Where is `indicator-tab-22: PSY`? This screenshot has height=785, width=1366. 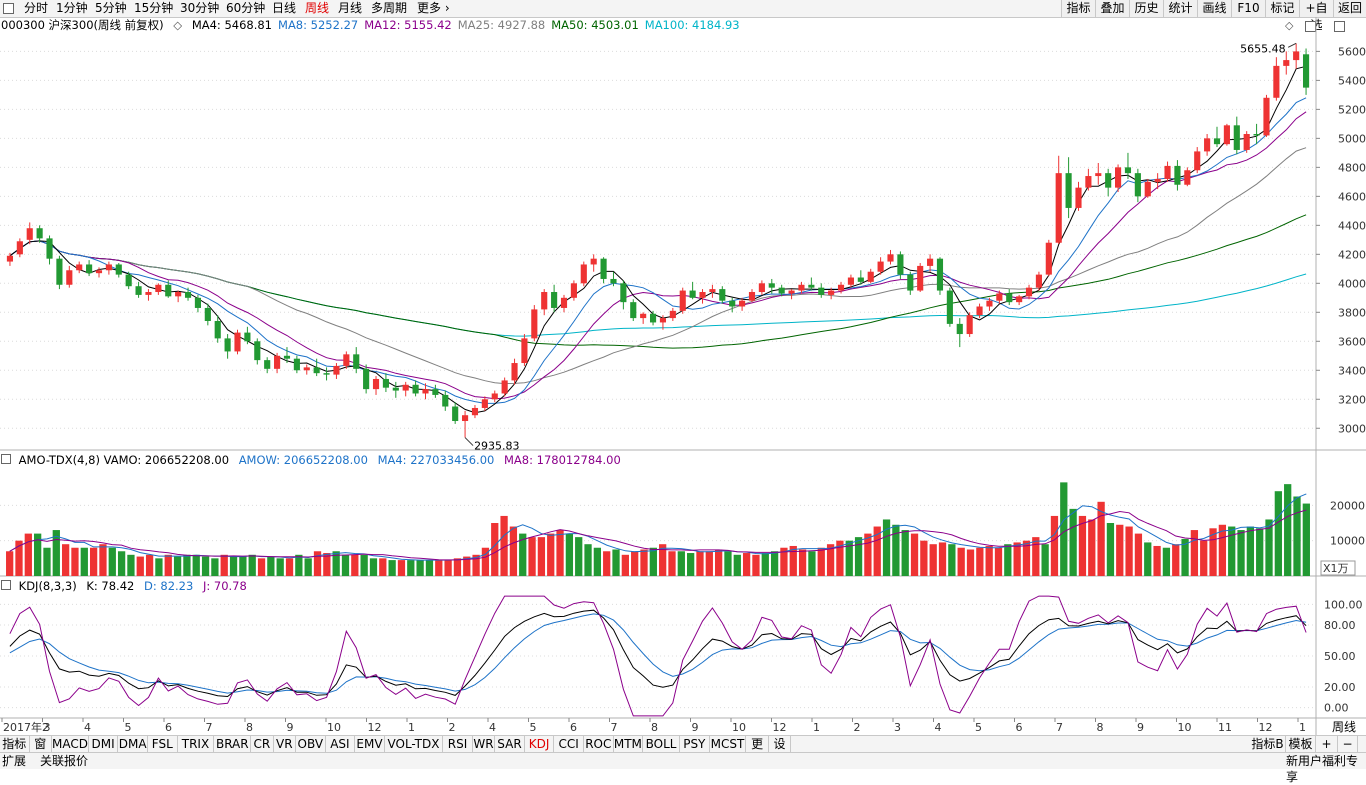
indicator-tab-22: PSY is located at coordinates (695, 744).